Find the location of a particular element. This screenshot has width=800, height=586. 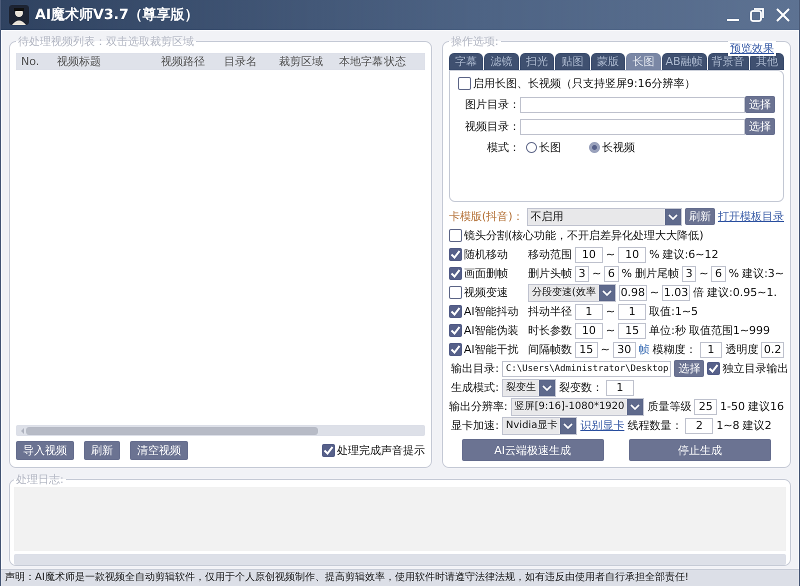

checkbox: AI智能伪装 is located at coordinates (486, 330).